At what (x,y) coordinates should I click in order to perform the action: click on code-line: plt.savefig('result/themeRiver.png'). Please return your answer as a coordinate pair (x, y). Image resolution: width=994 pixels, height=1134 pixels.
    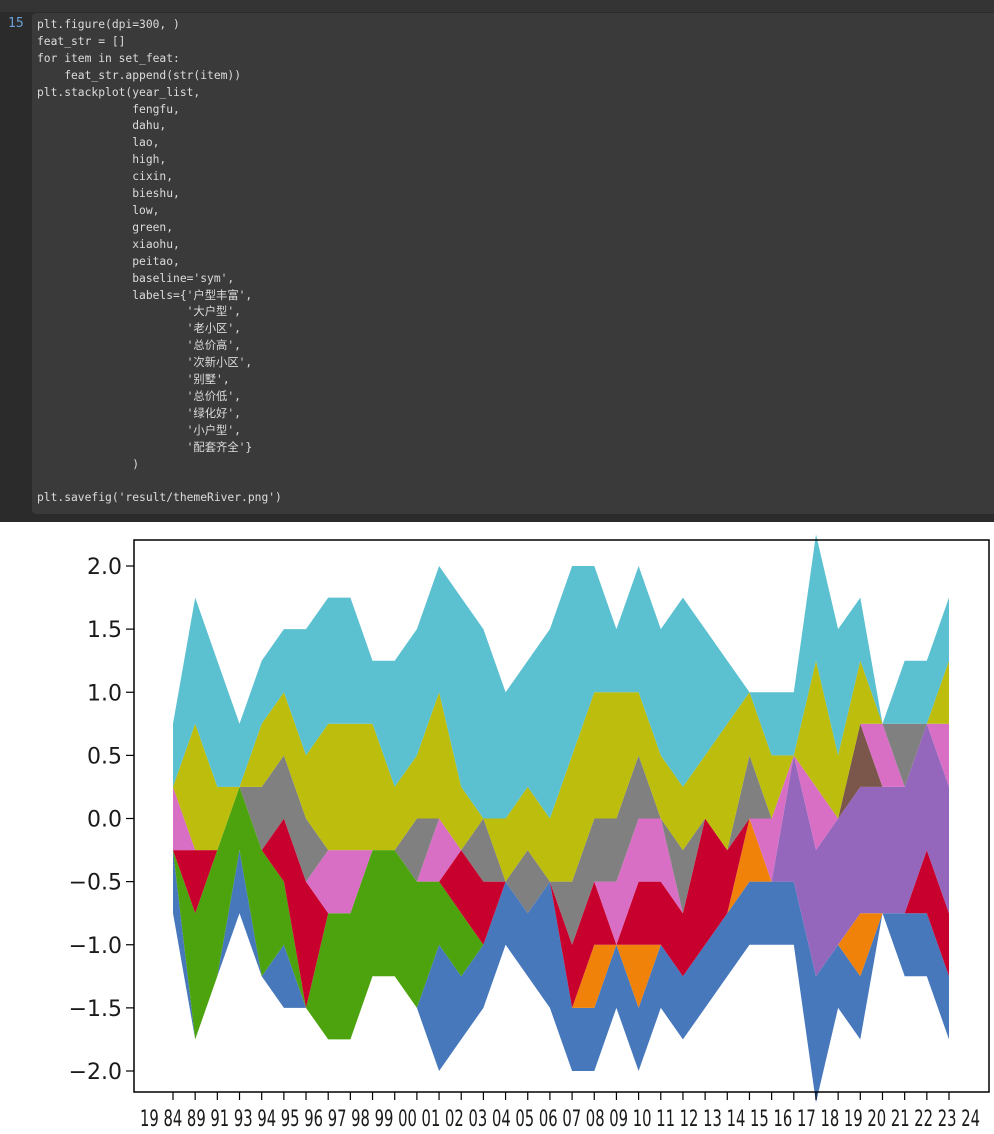
    Looking at the image, I should click on (159, 498).